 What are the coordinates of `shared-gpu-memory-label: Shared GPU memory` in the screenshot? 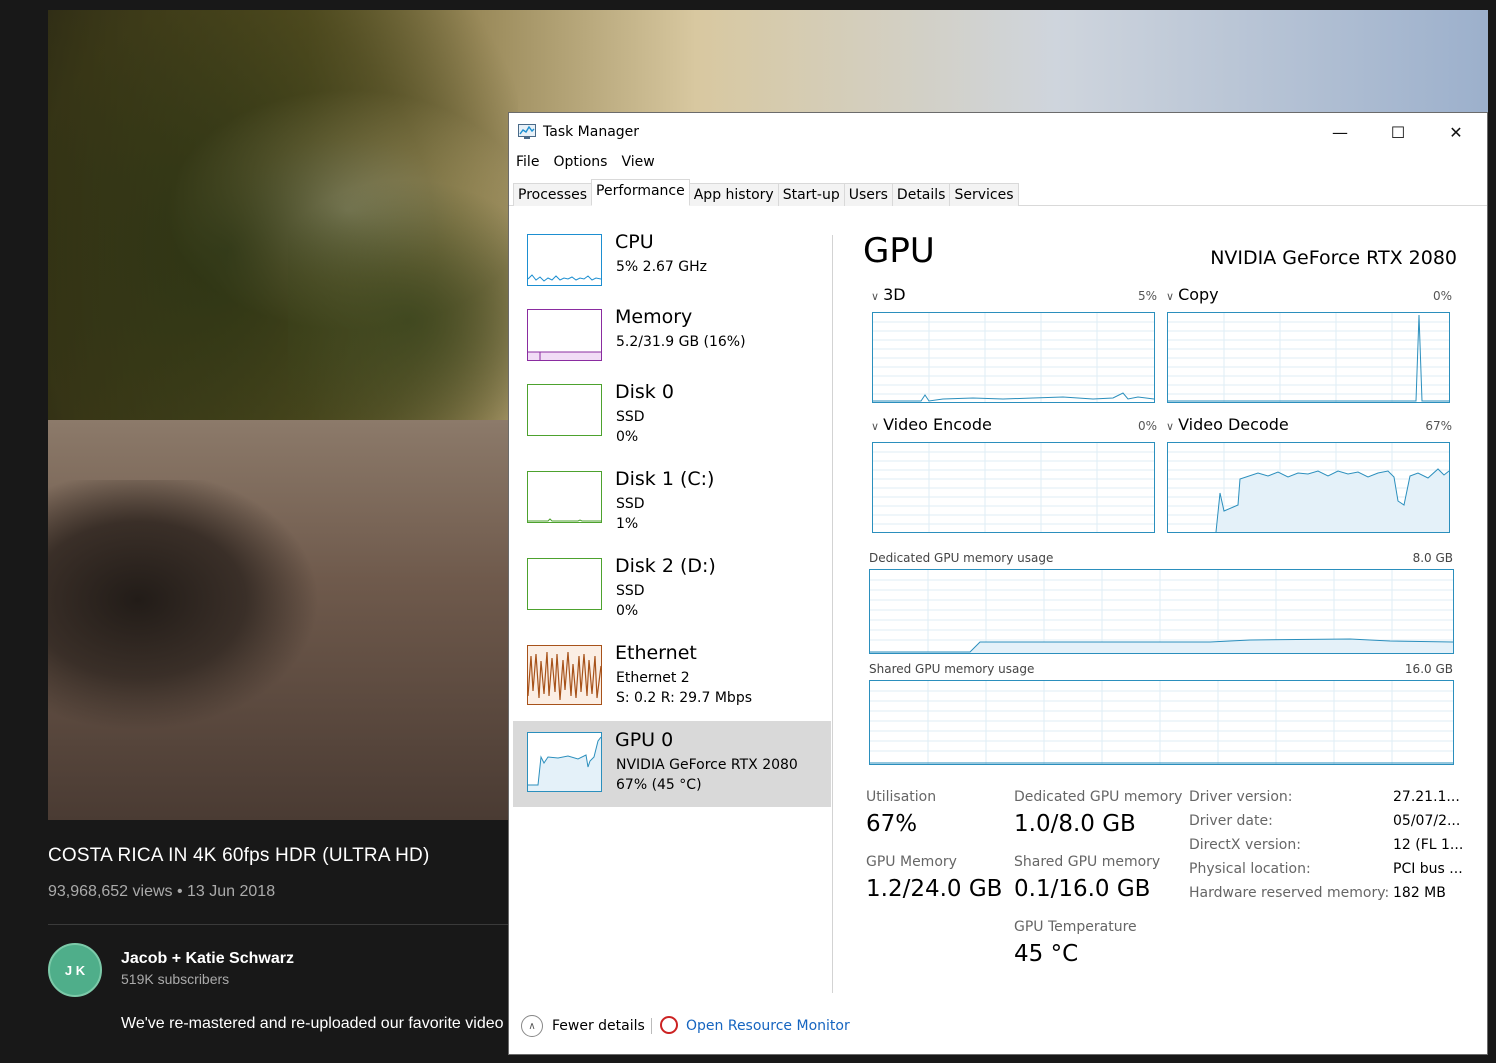 It's located at (1087, 862).